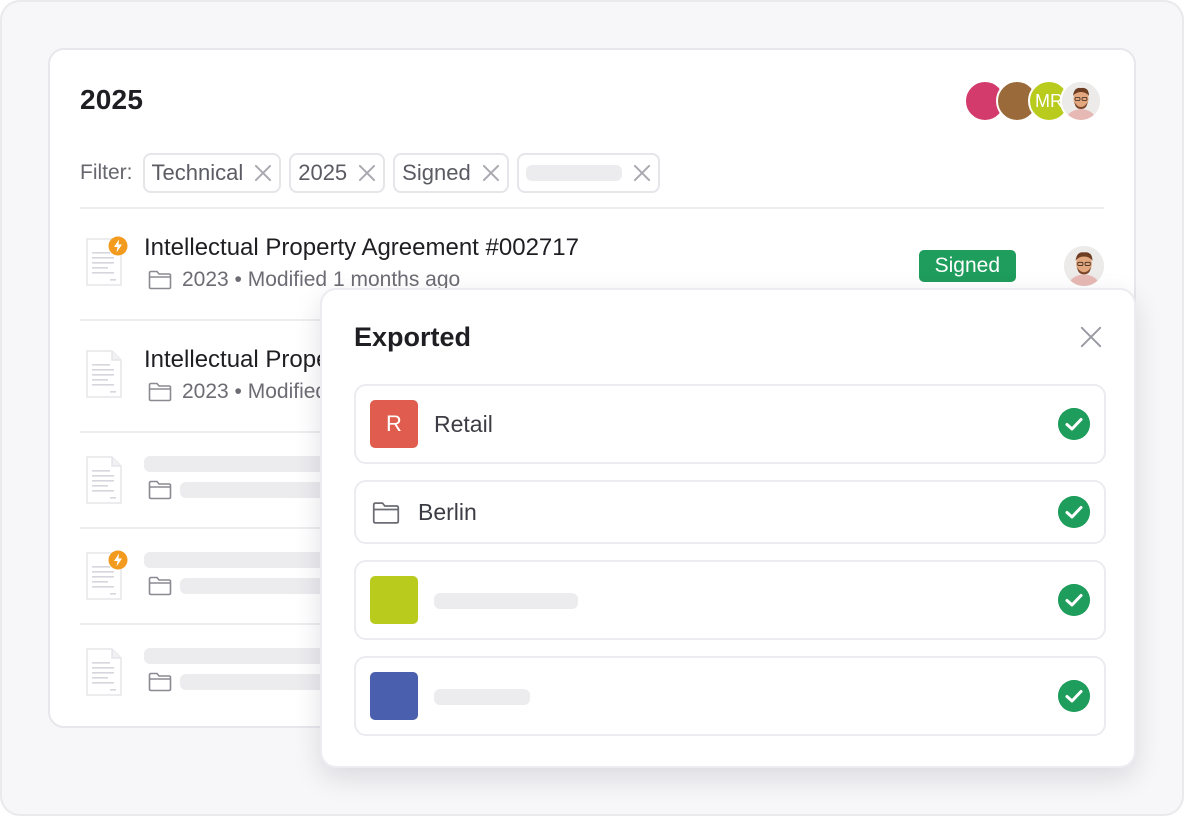 The height and width of the screenshot is (816, 1184). Describe the element at coordinates (463, 424) in the screenshot. I see `export-item-label: Retail` at that location.